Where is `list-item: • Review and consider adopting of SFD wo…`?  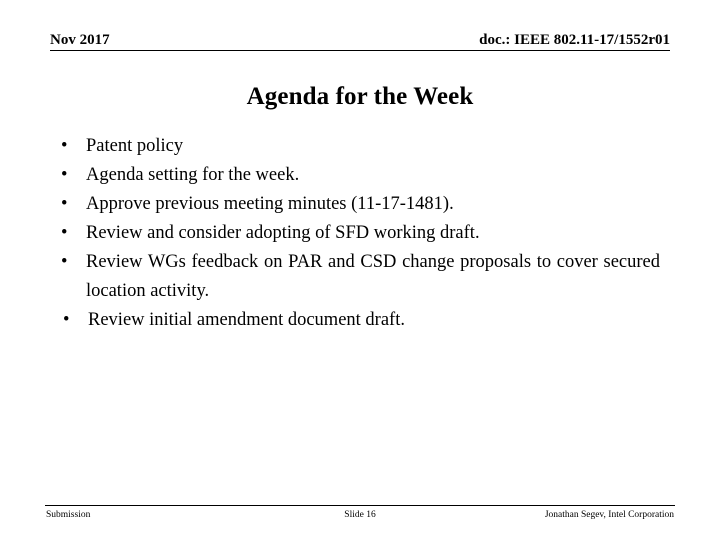
list-item: • Review and consider adopting of SFD wo… is located at coordinates (355, 233).